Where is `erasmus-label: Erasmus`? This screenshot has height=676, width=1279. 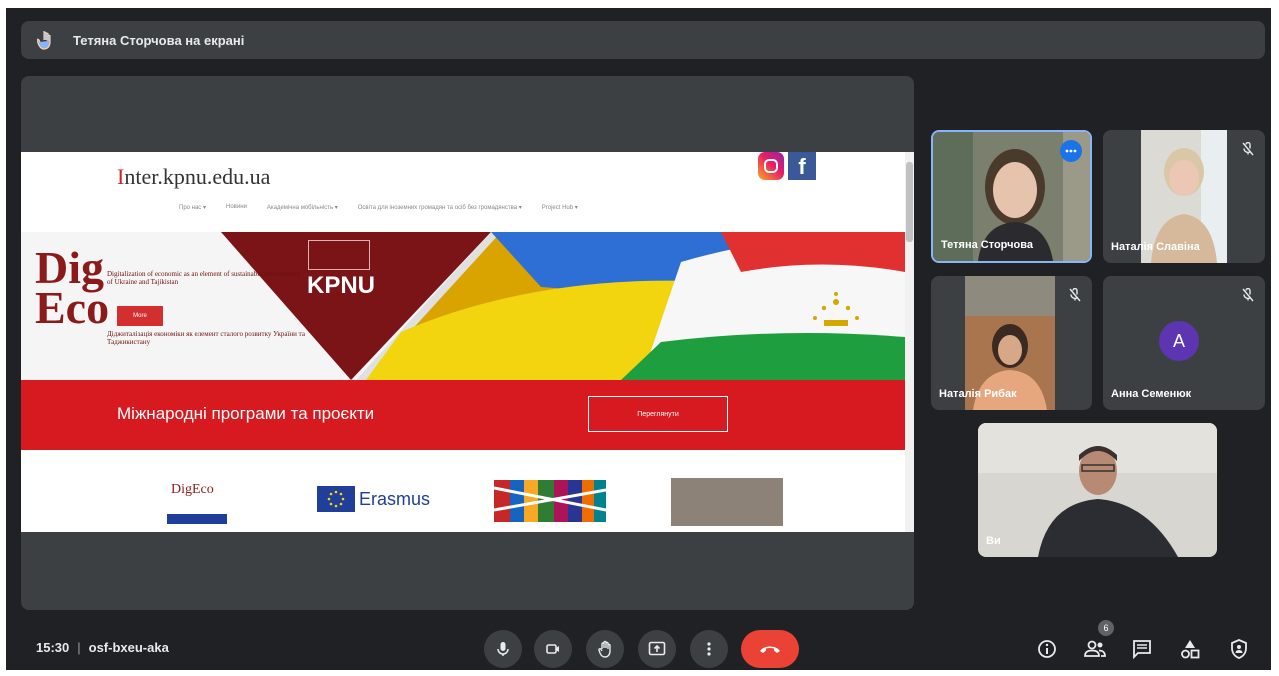
erasmus-label: Erasmus is located at coordinates (395, 498).